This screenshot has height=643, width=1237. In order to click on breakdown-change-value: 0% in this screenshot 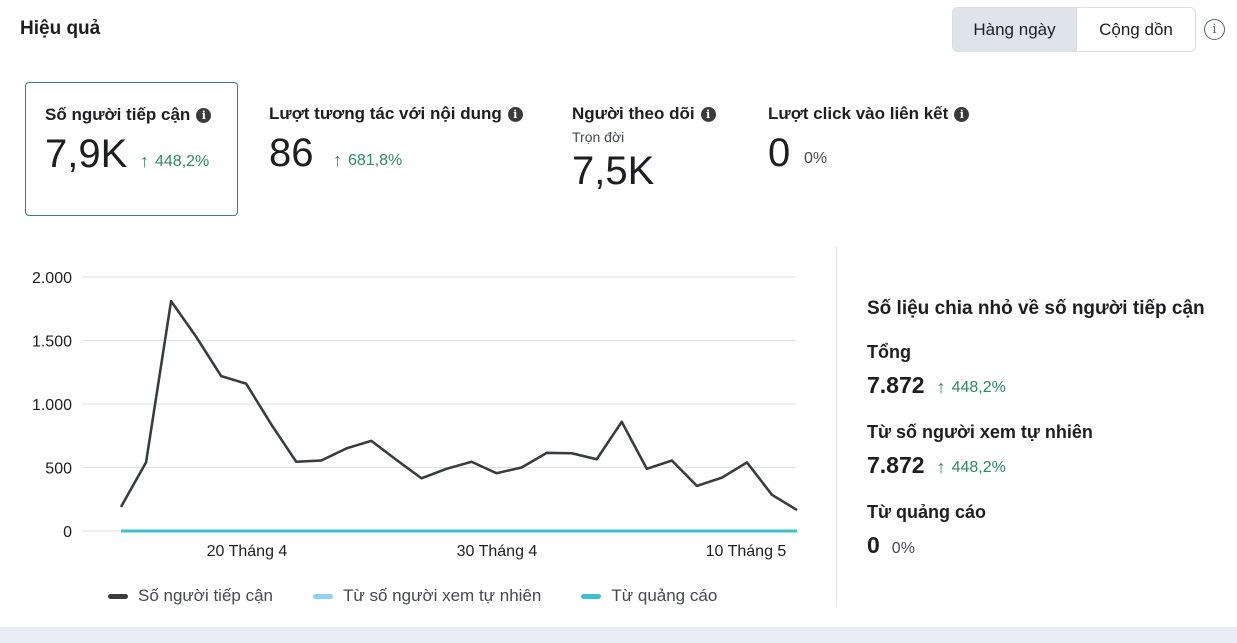, I will do `click(903, 548)`.